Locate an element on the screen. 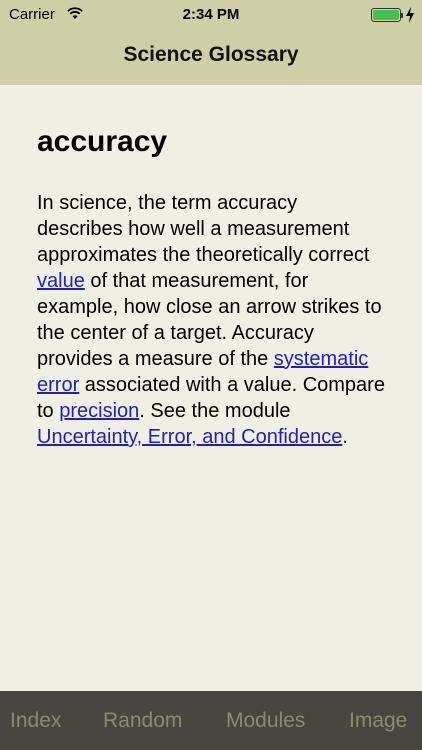 This screenshot has width=422, height=750. charging-bolt-icon is located at coordinates (410, 15).